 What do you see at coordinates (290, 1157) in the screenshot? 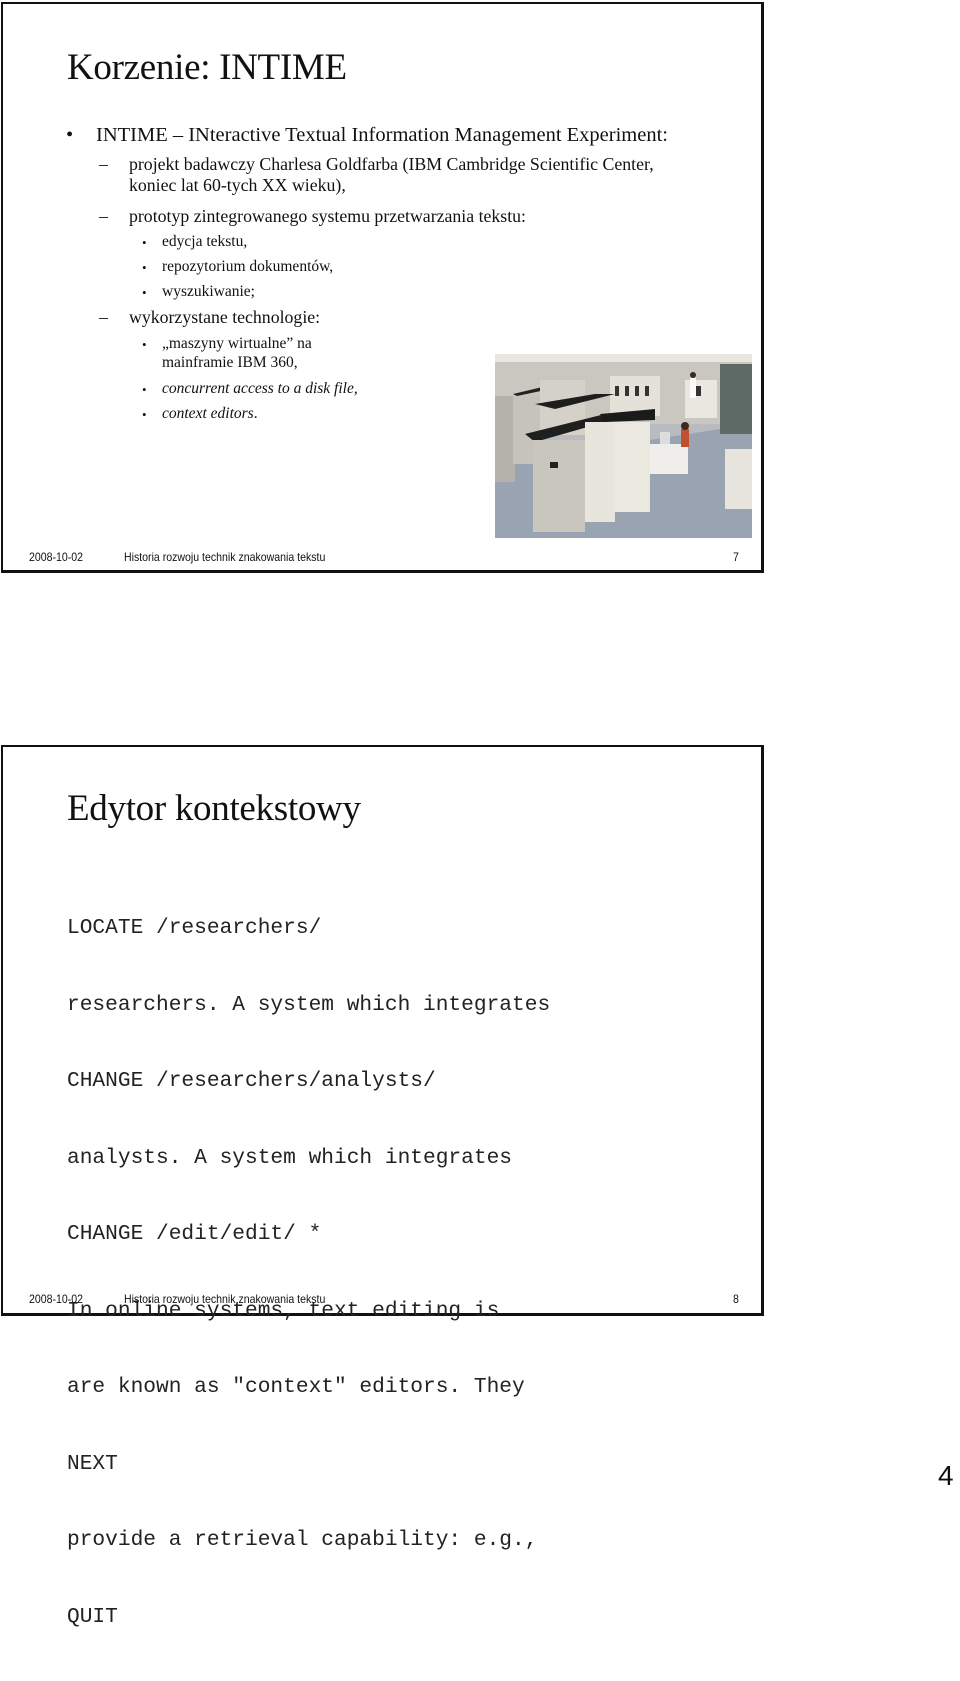
I see `code-line: analysts. A system which integrates` at bounding box center [290, 1157].